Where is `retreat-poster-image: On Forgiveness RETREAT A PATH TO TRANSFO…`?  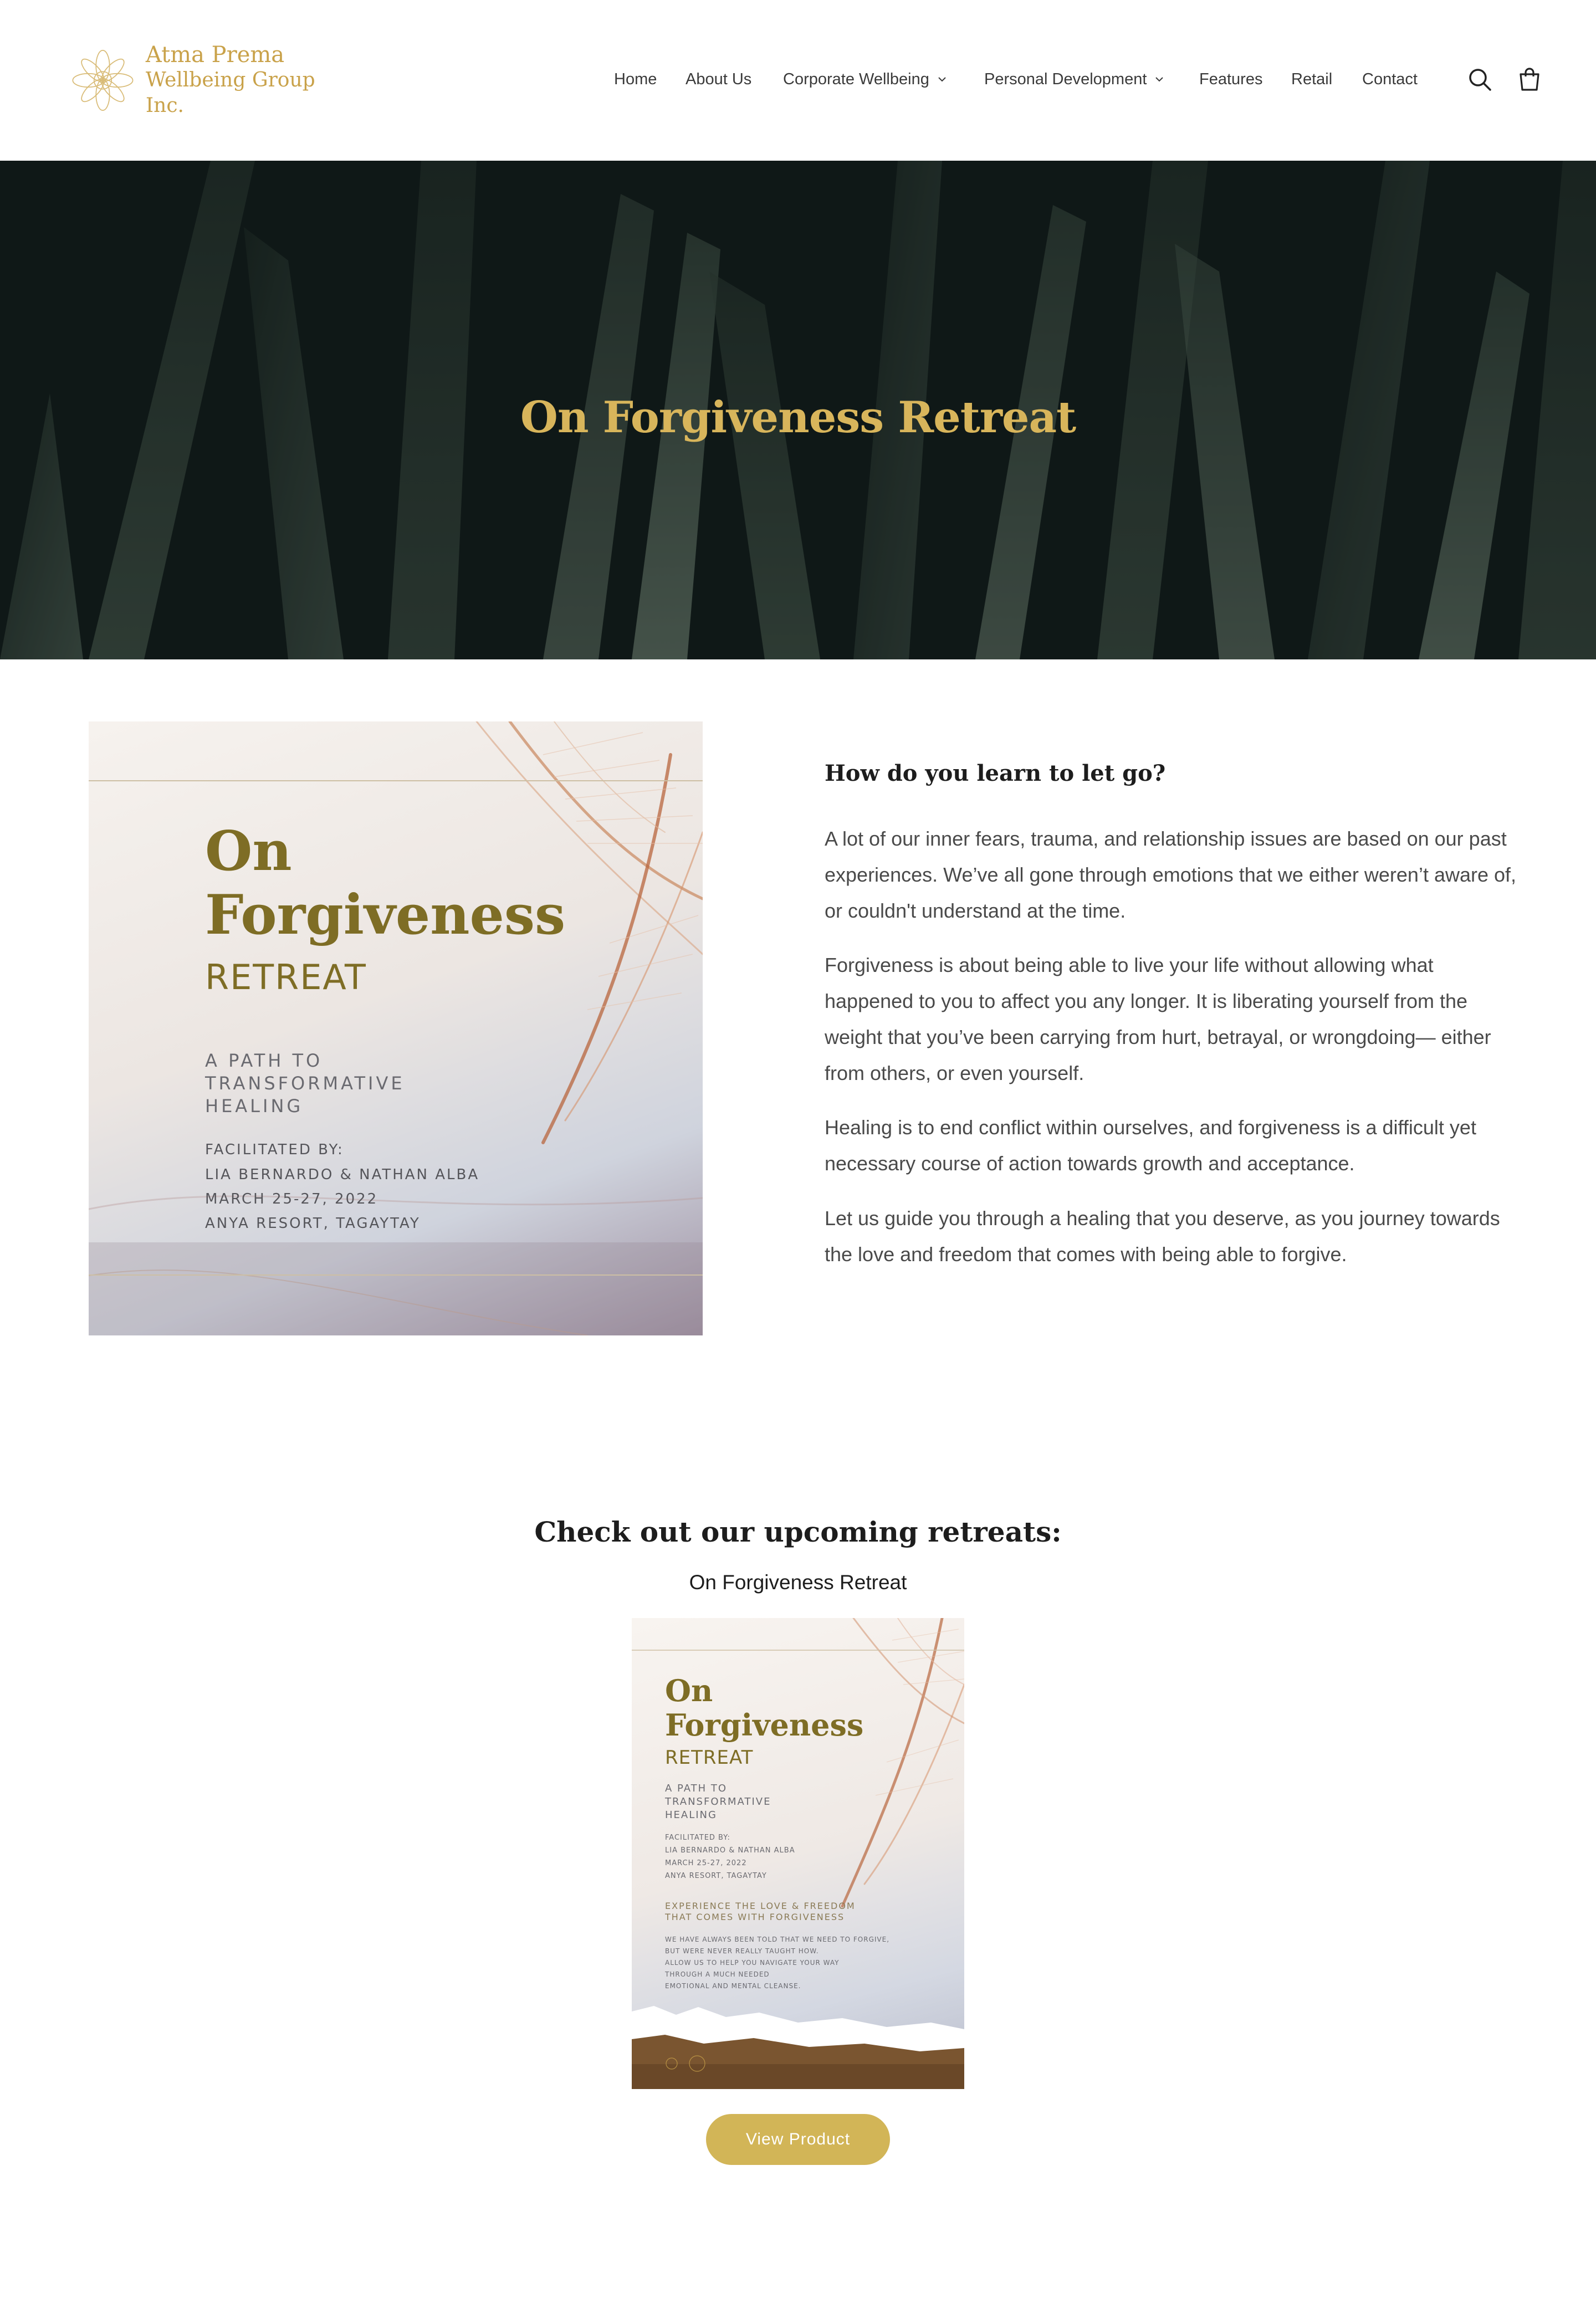
retreat-poster-image: On Forgiveness RETREAT A PATH TO TRANSFO… is located at coordinates (396, 1028).